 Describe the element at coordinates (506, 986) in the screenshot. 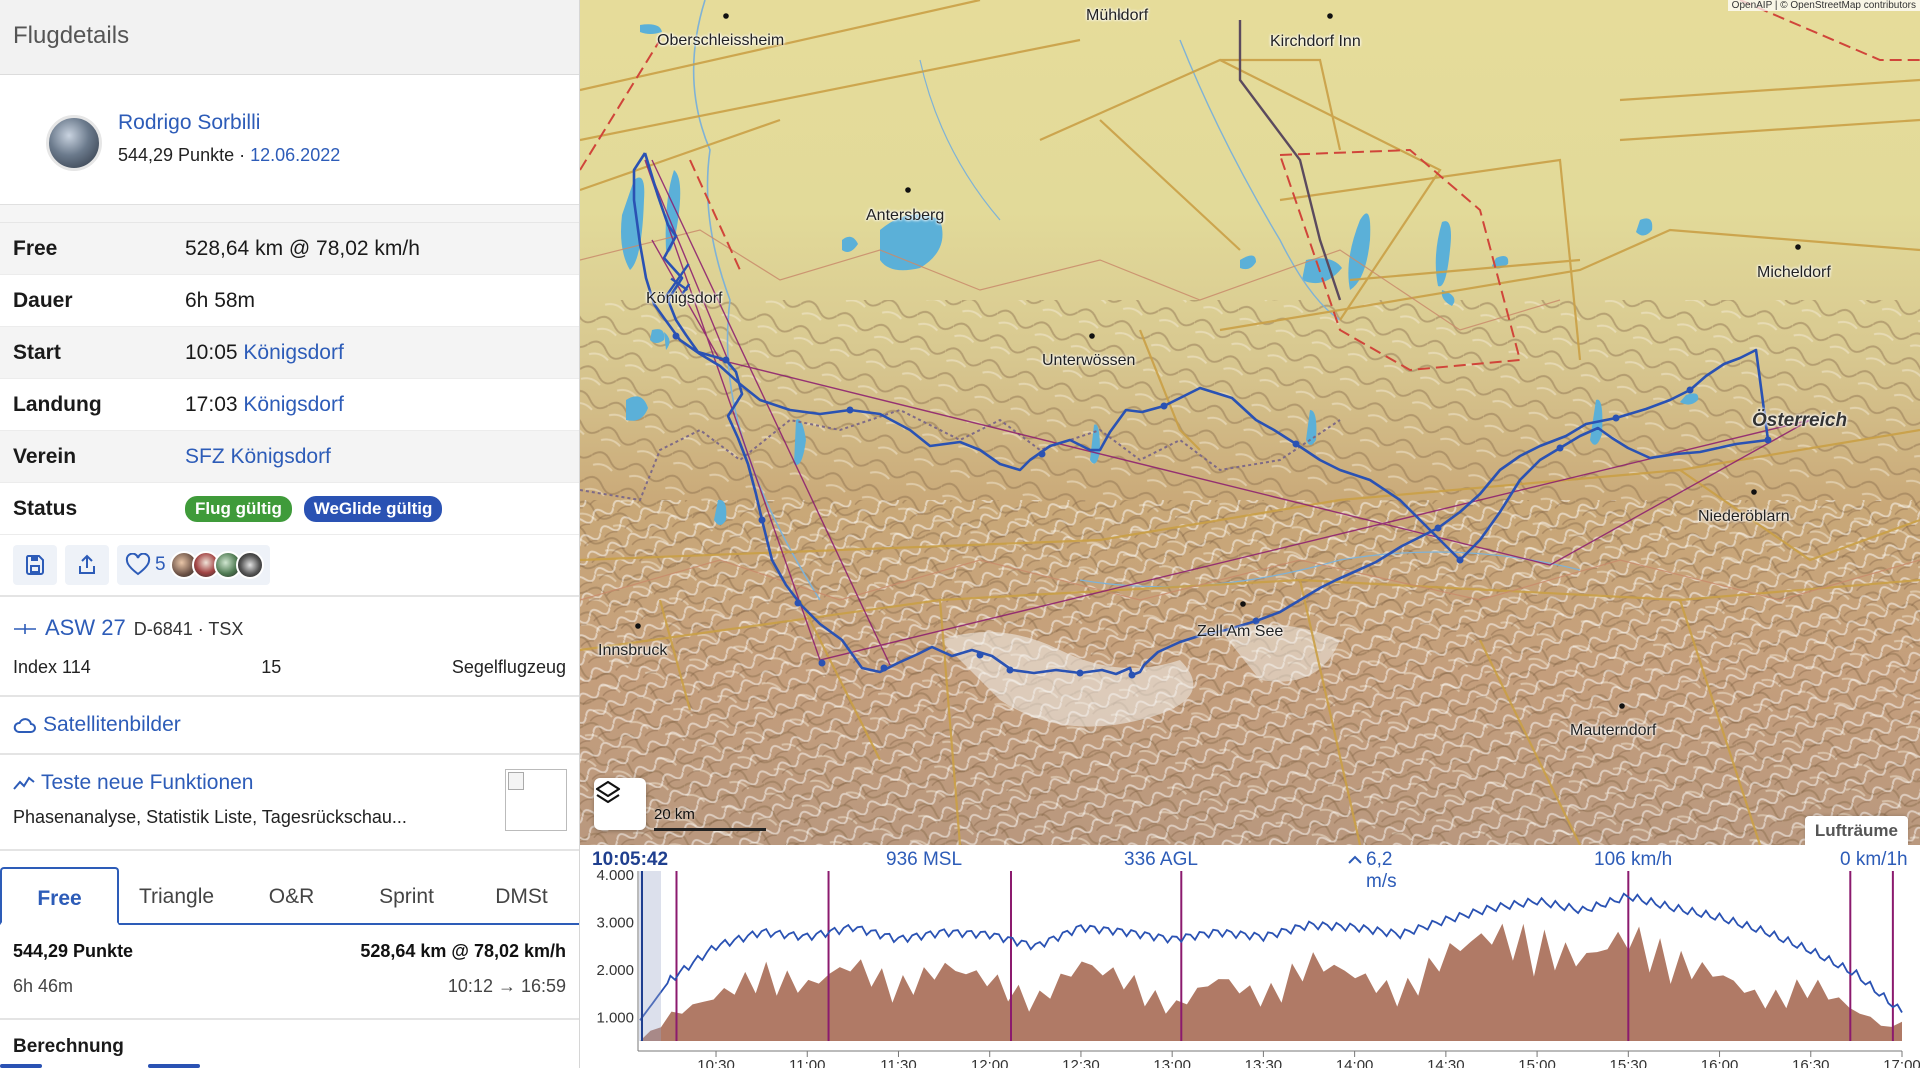

I see `score-timespan: 10:12 → 16:59` at that location.